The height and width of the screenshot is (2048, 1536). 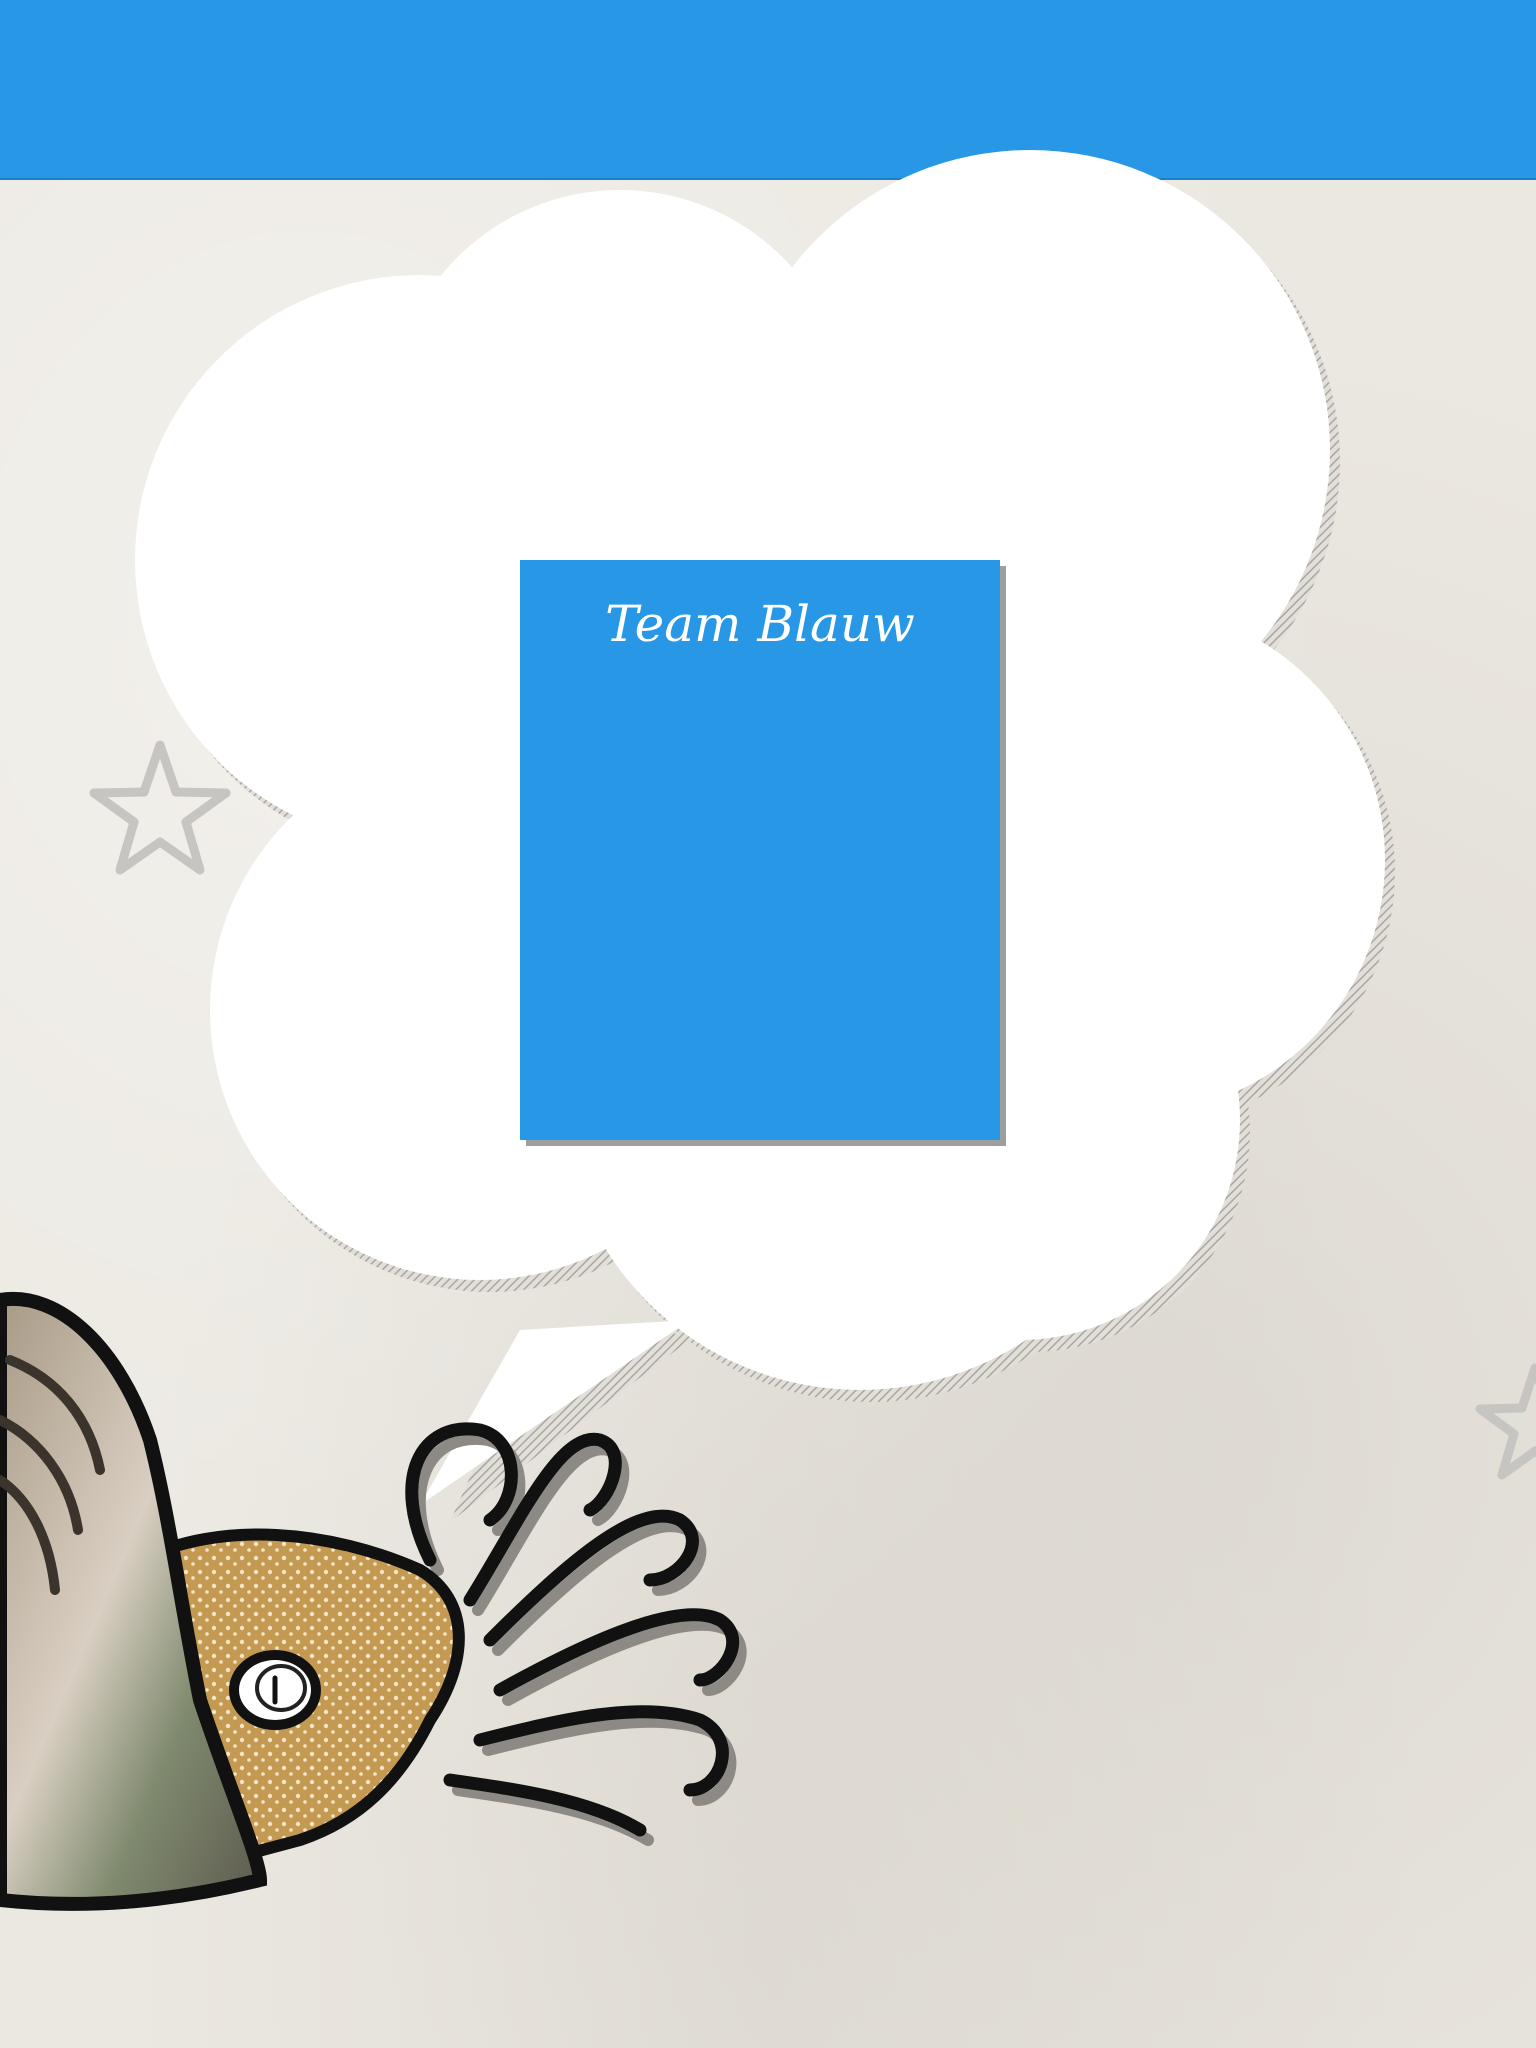 What do you see at coordinates (760, 624) in the screenshot?
I see `team-title: Team Blauw` at bounding box center [760, 624].